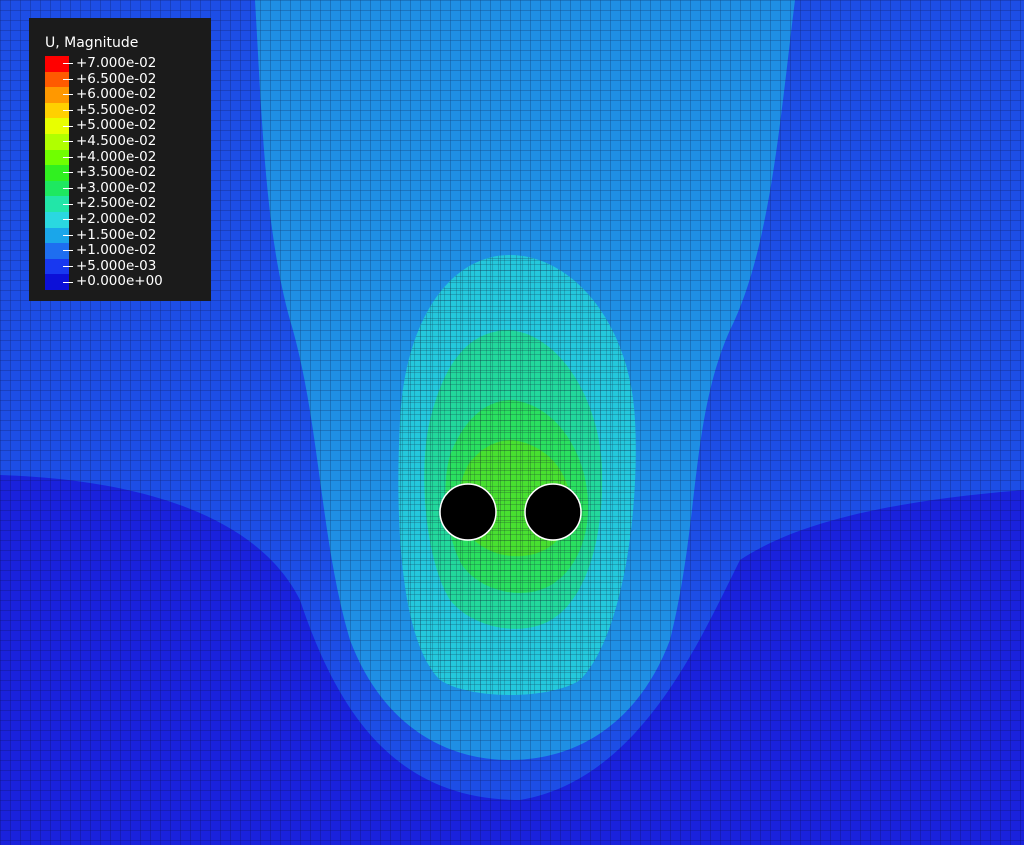 Image resolution: width=1024 pixels, height=845 pixels. I want to click on legend-entry: +5.500e-02, so click(128, 110).